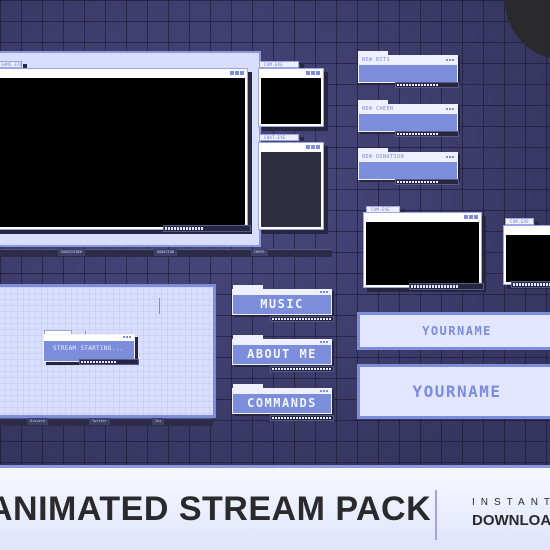 The height and width of the screenshot is (550, 550). Describe the element at coordinates (528, 258) in the screenshot. I see `webcam-small-screen` at that location.